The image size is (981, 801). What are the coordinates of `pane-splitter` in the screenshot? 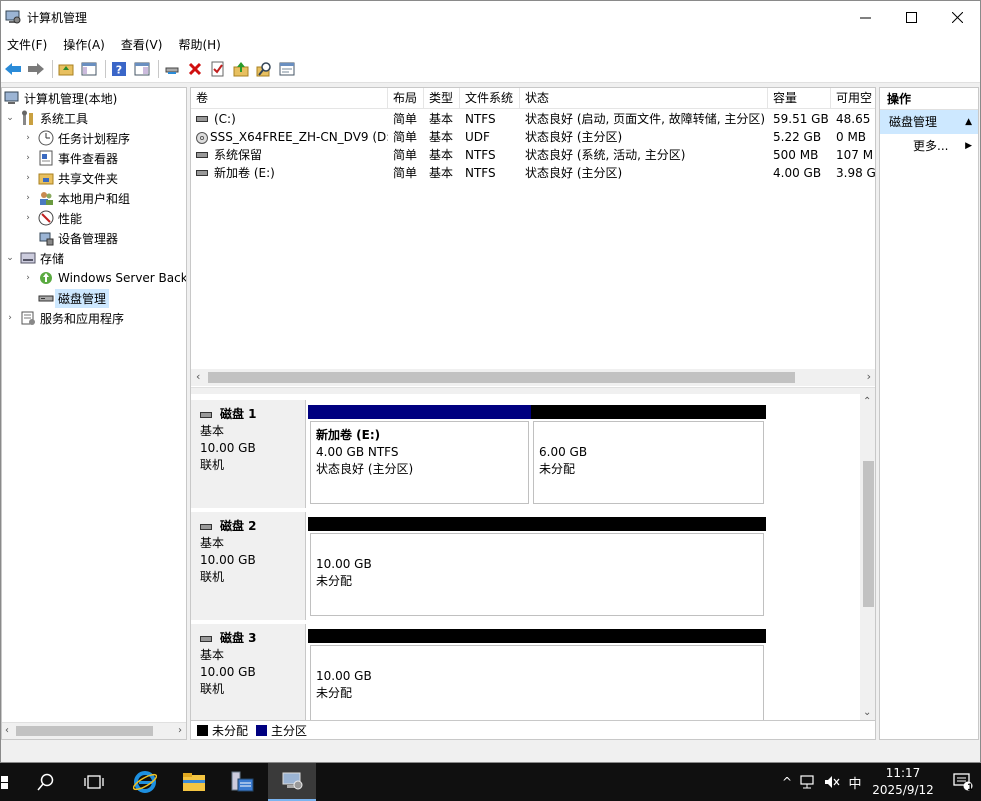 It's located at (533, 390).